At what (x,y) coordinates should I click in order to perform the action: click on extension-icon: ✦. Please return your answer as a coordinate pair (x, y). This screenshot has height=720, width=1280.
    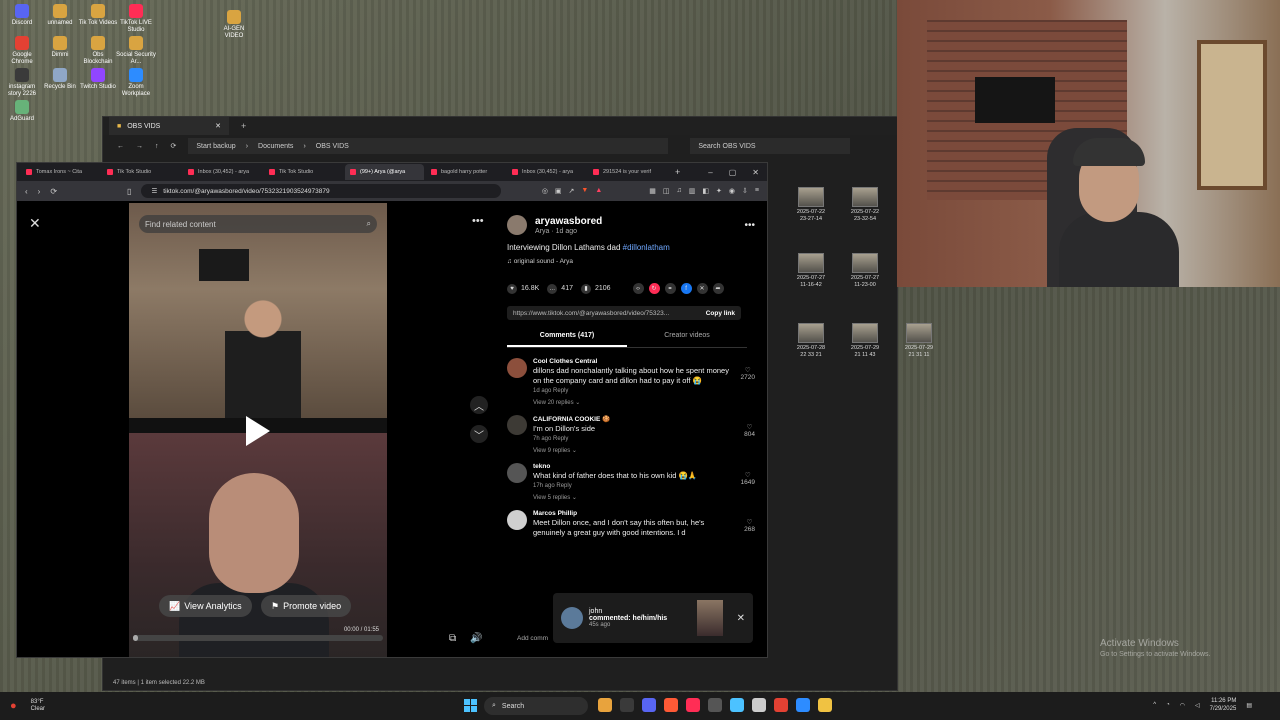
    Looking at the image, I should click on (719, 191).